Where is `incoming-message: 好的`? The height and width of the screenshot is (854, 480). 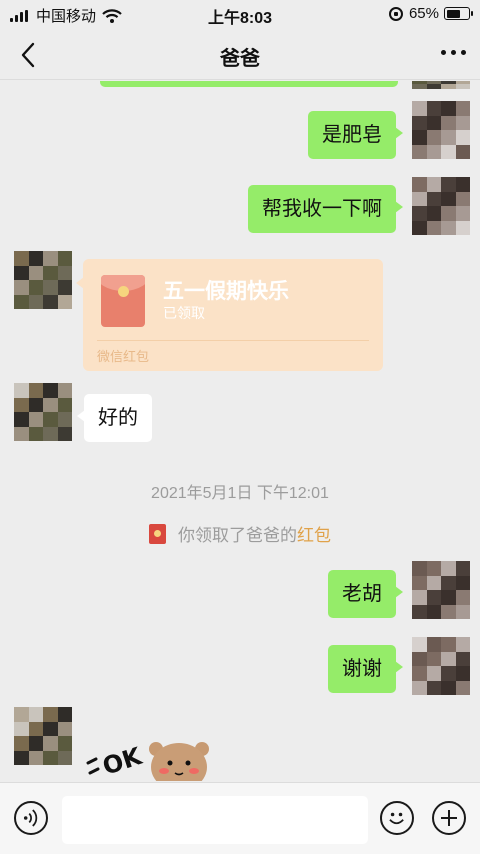 incoming-message: 好的 is located at coordinates (114, 418).